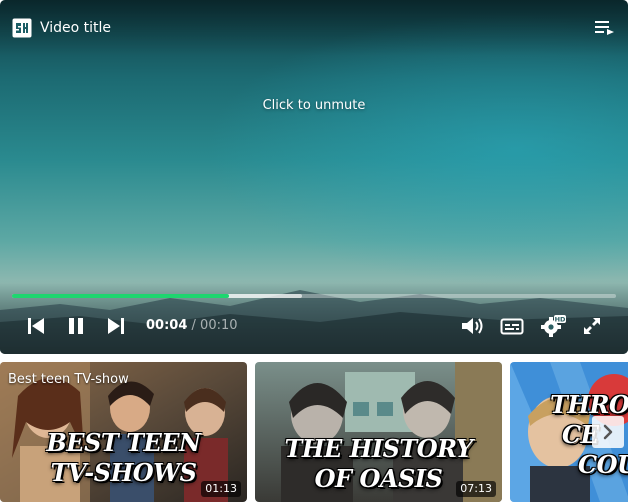 Image resolution: width=628 pixels, height=502 pixels. I want to click on related-section-label: Best teen TV-show, so click(68, 379).